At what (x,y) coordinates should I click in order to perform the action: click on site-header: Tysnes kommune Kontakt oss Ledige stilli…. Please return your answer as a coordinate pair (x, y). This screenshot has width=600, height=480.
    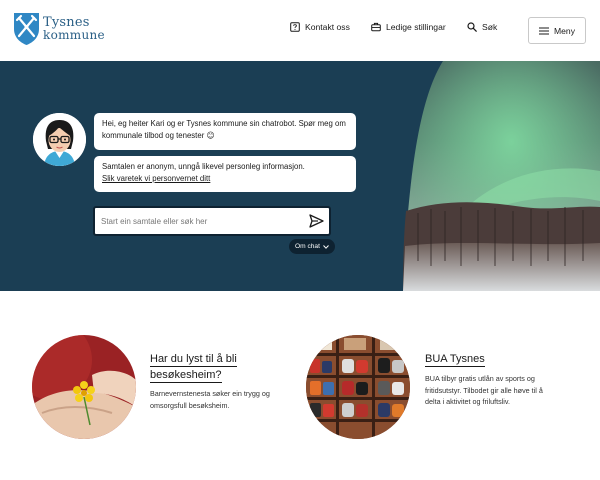
    Looking at the image, I should click on (300, 30).